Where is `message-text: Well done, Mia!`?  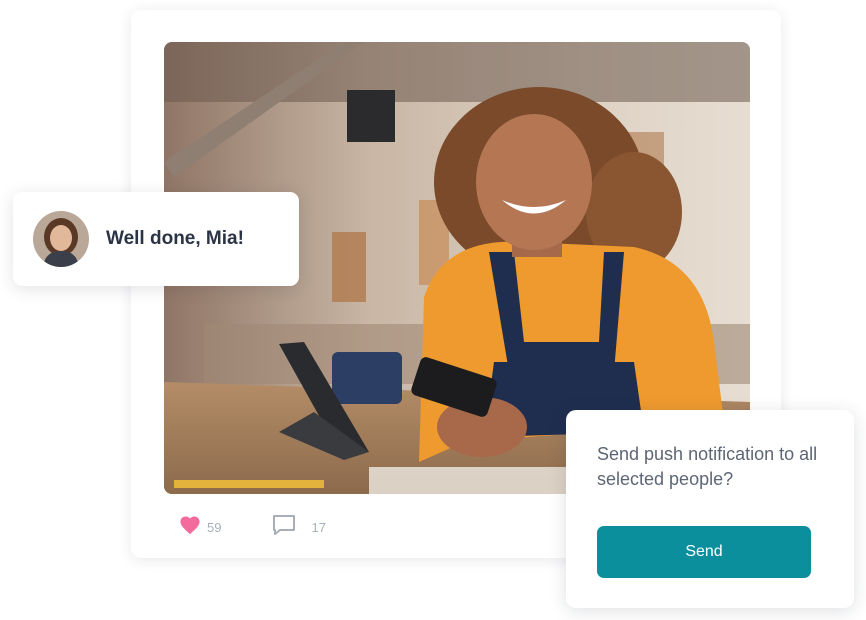
message-text: Well done, Mia! is located at coordinates (175, 238).